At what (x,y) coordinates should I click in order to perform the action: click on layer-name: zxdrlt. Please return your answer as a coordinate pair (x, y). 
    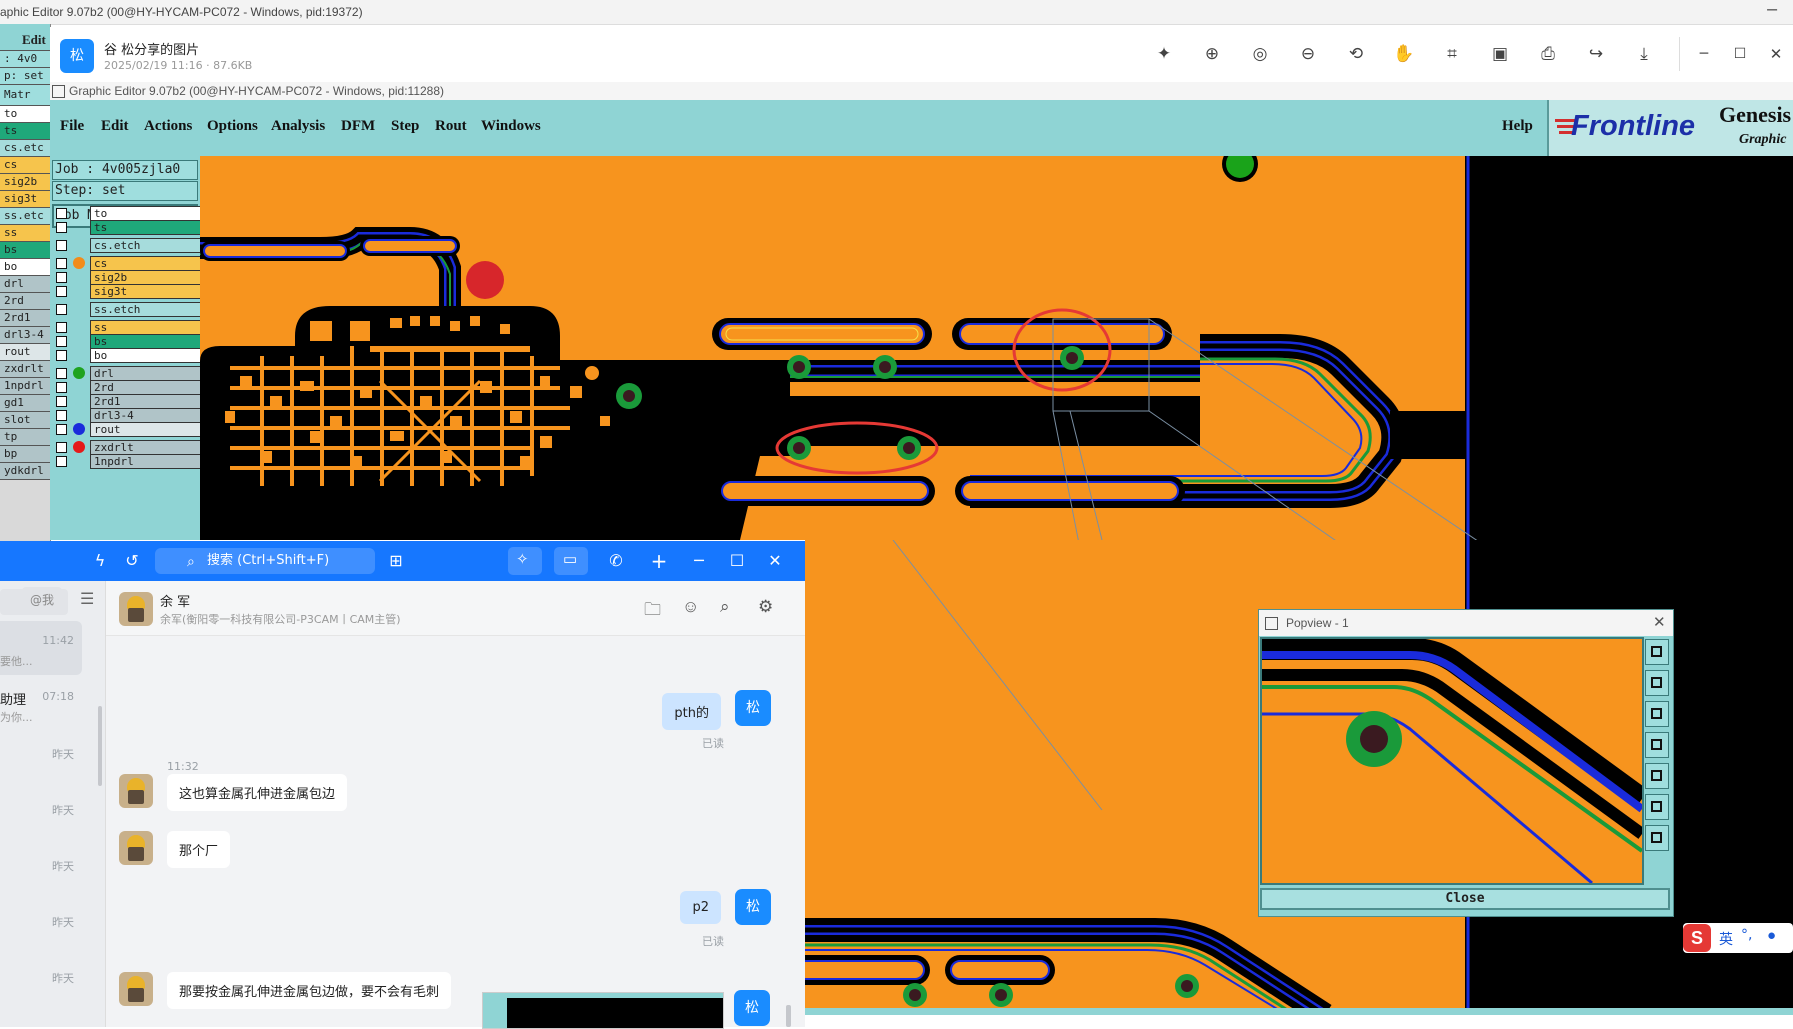
    Looking at the image, I should click on (145, 447).